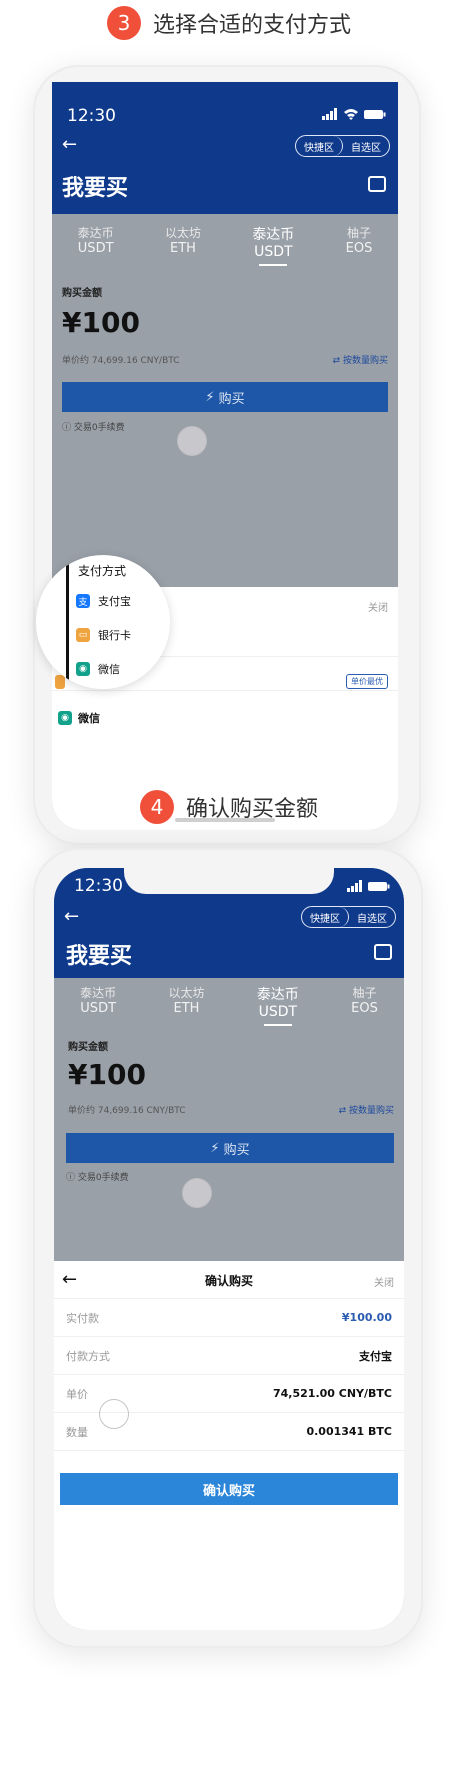  What do you see at coordinates (77, 1432) in the screenshot?
I see `row-label: 数量` at bounding box center [77, 1432].